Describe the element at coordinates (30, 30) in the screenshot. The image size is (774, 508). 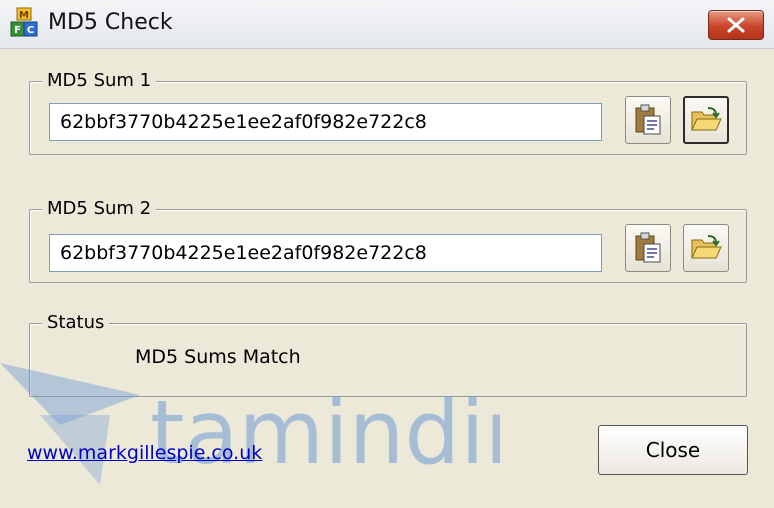
I see `svg-text: C` at that location.